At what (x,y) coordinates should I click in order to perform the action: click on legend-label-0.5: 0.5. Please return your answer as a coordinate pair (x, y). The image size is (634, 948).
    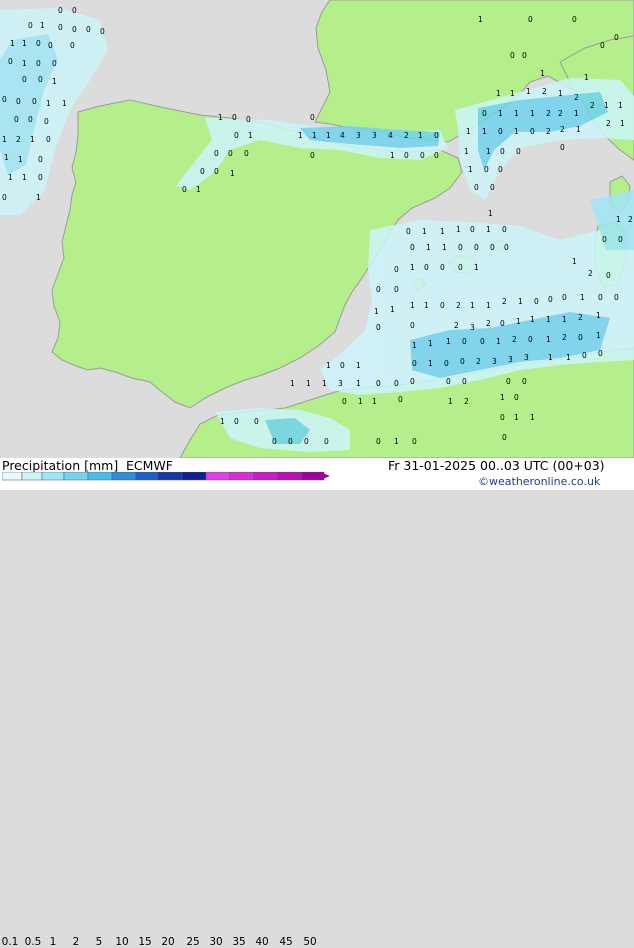
    Looking at the image, I should click on (33, 942).